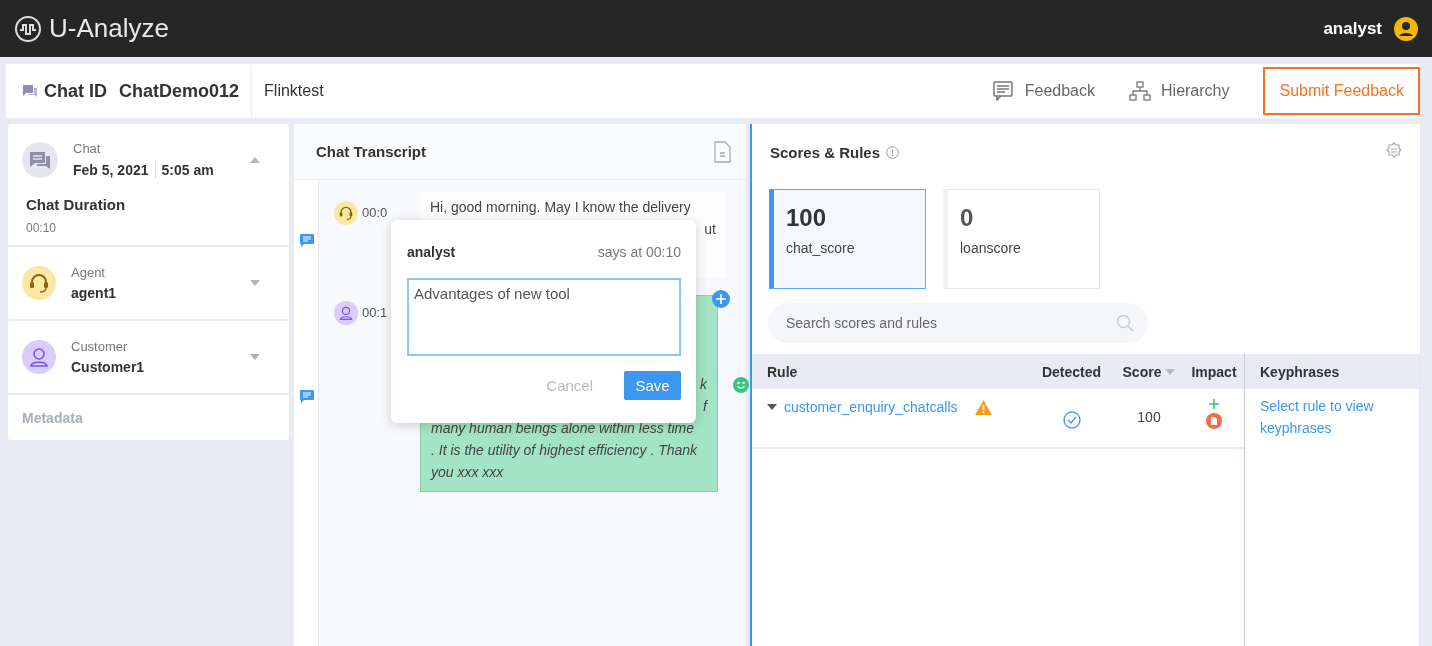 This screenshot has height=646, width=1432. What do you see at coordinates (807, 218) in the screenshot?
I see `score-value: 100` at bounding box center [807, 218].